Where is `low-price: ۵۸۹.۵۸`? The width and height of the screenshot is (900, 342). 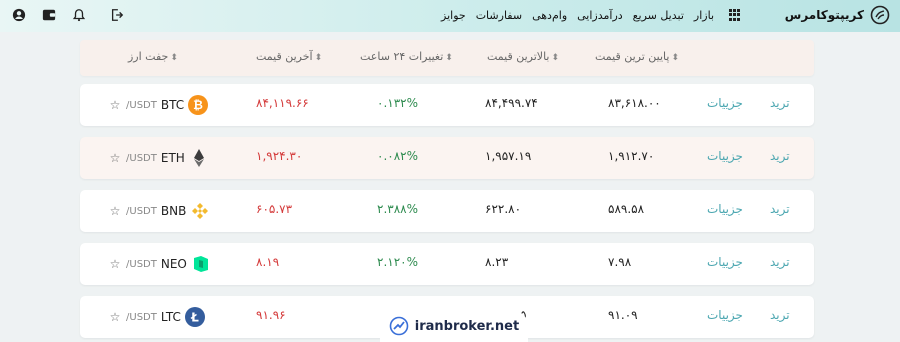
low-price: ۵۸۹.۵۸ is located at coordinates (626, 209).